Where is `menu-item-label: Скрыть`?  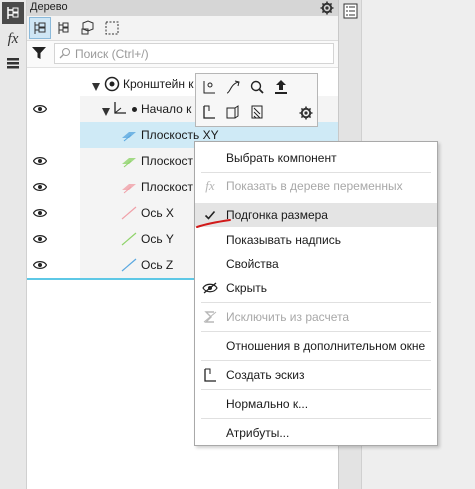
menu-item-label: Скрыть is located at coordinates (246, 288).